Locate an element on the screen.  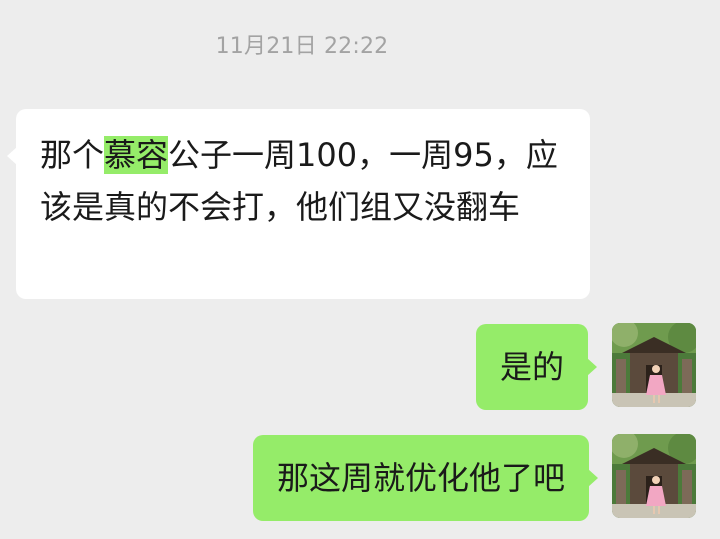
message-timestamp: 11月21日 22:22 is located at coordinates (302, 46).